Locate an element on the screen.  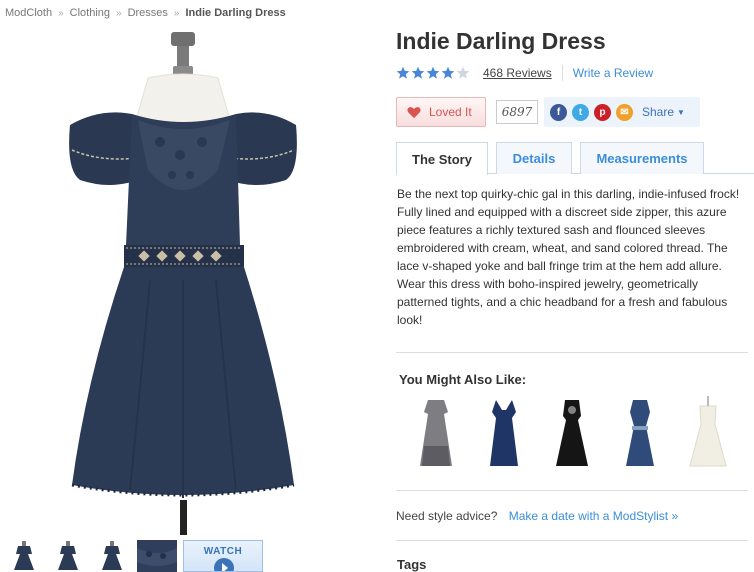
share-bar: f t p ✉ Share ▼ is located at coordinates (622, 112).